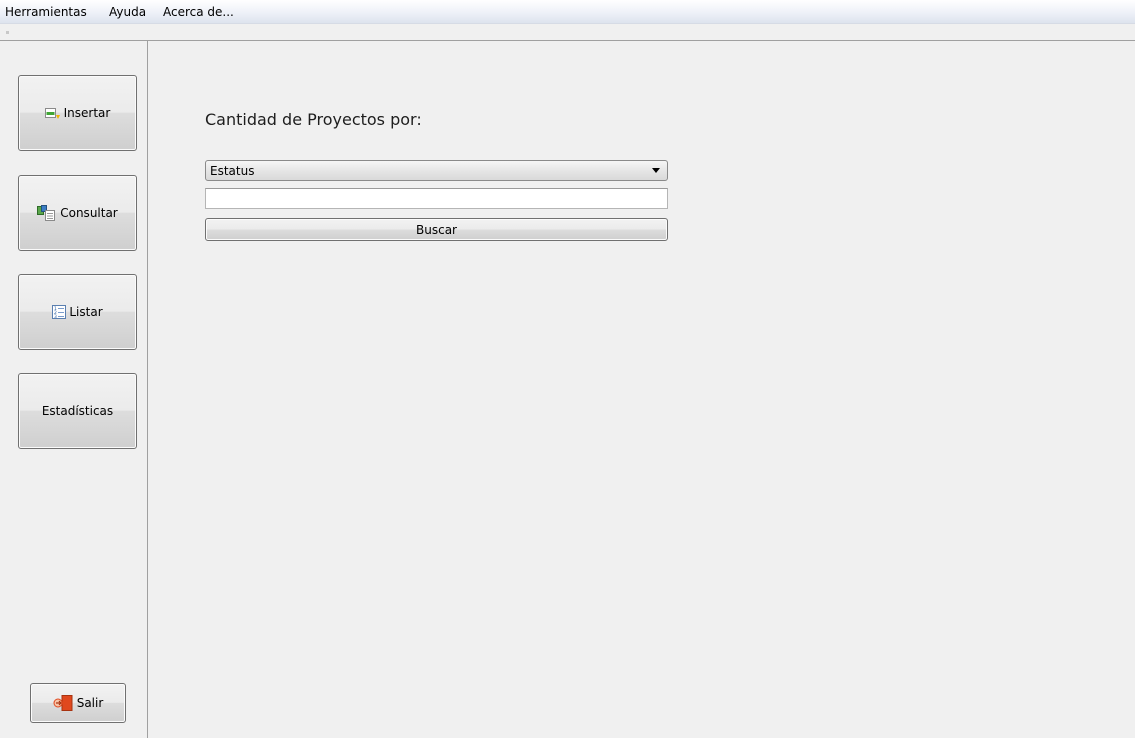  Describe the element at coordinates (656, 170) in the screenshot. I see `chevron-down-icon` at that location.